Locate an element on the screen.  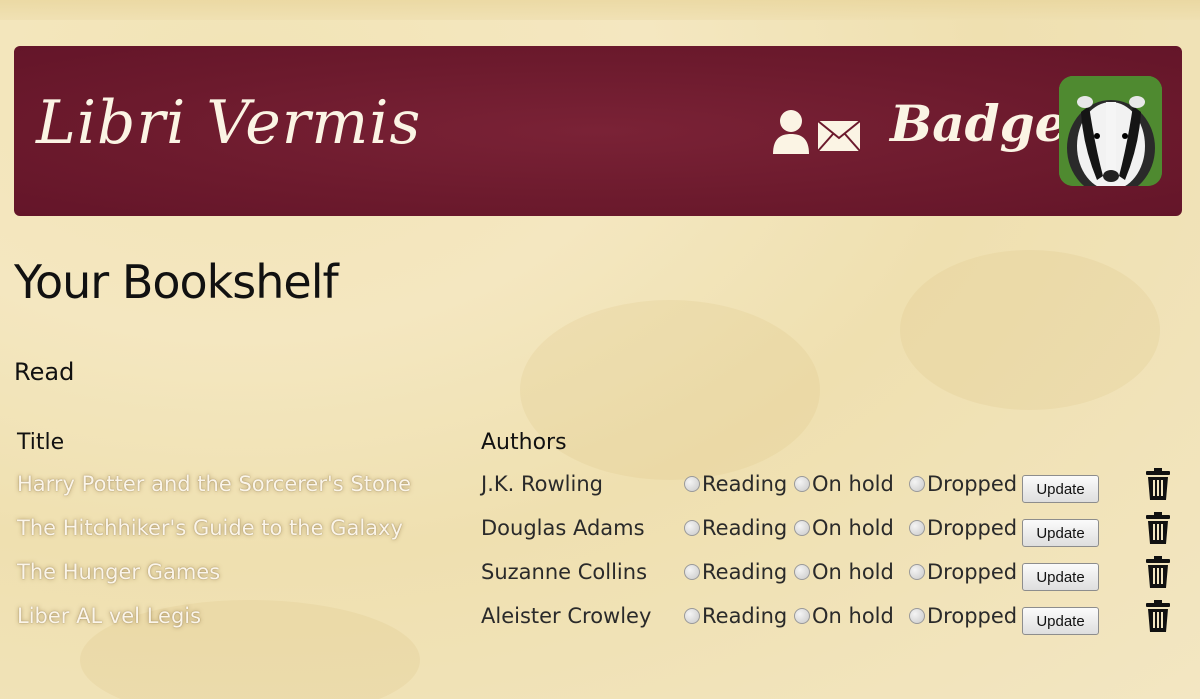
book-author: Aleister Crowley is located at coordinates (566, 616).